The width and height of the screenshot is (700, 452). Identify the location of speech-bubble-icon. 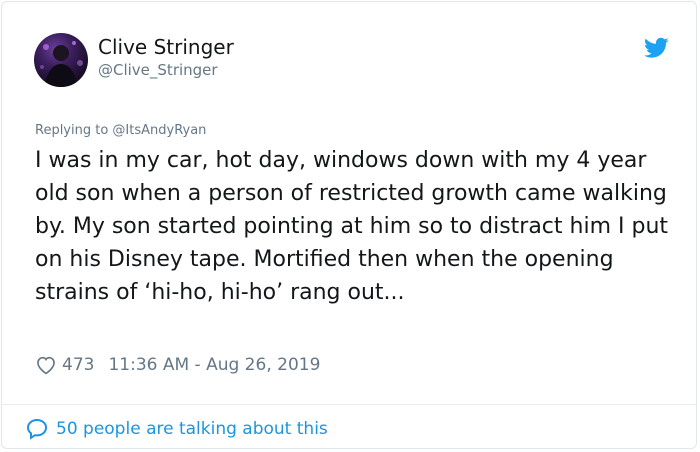
(37, 429).